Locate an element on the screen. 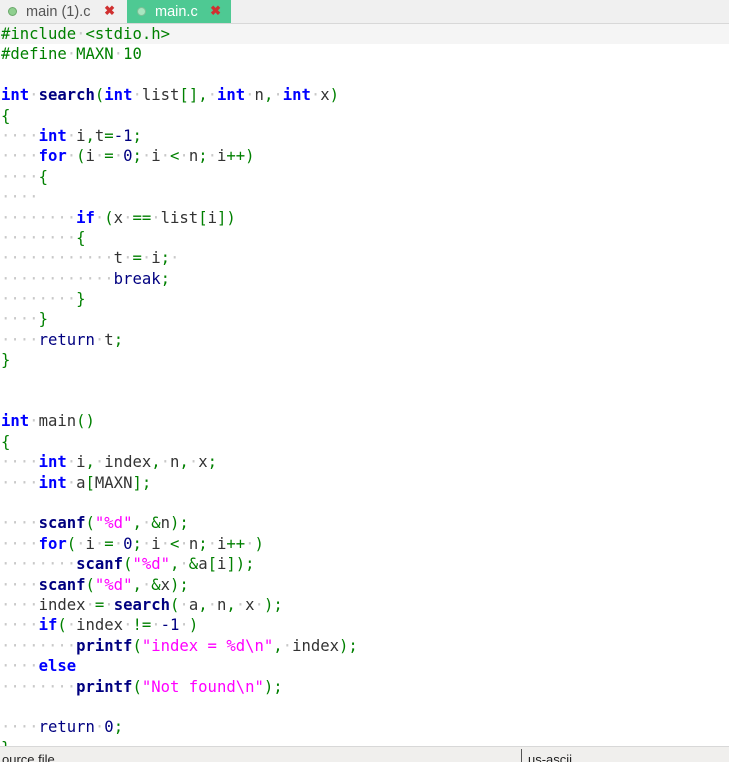 The height and width of the screenshot is (762, 729). code-line: int·search(int·list[],·int·n,·int·x) is located at coordinates (364, 95).